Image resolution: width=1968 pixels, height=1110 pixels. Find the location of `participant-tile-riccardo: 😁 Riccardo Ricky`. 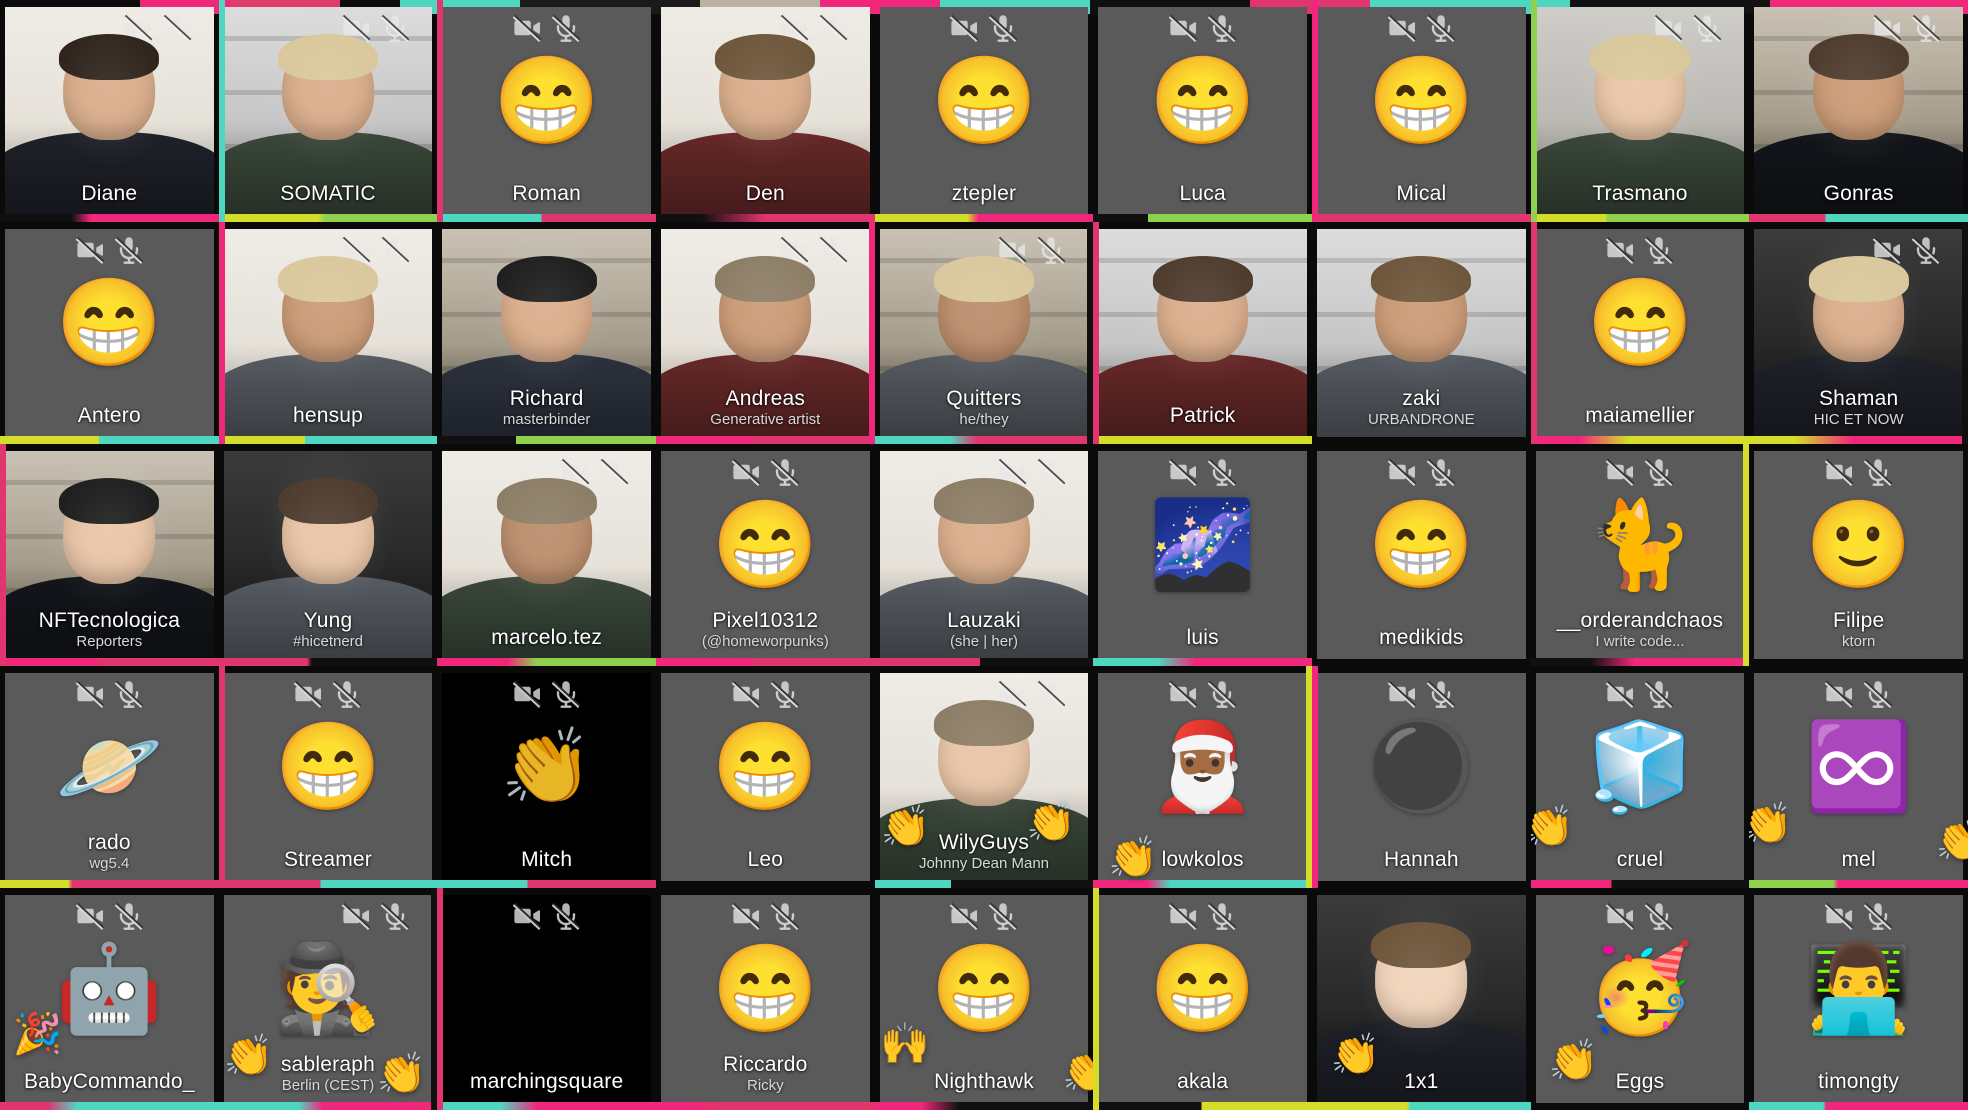

participant-tile-riccardo: 😁 Riccardo Ricky is located at coordinates (765, 999).